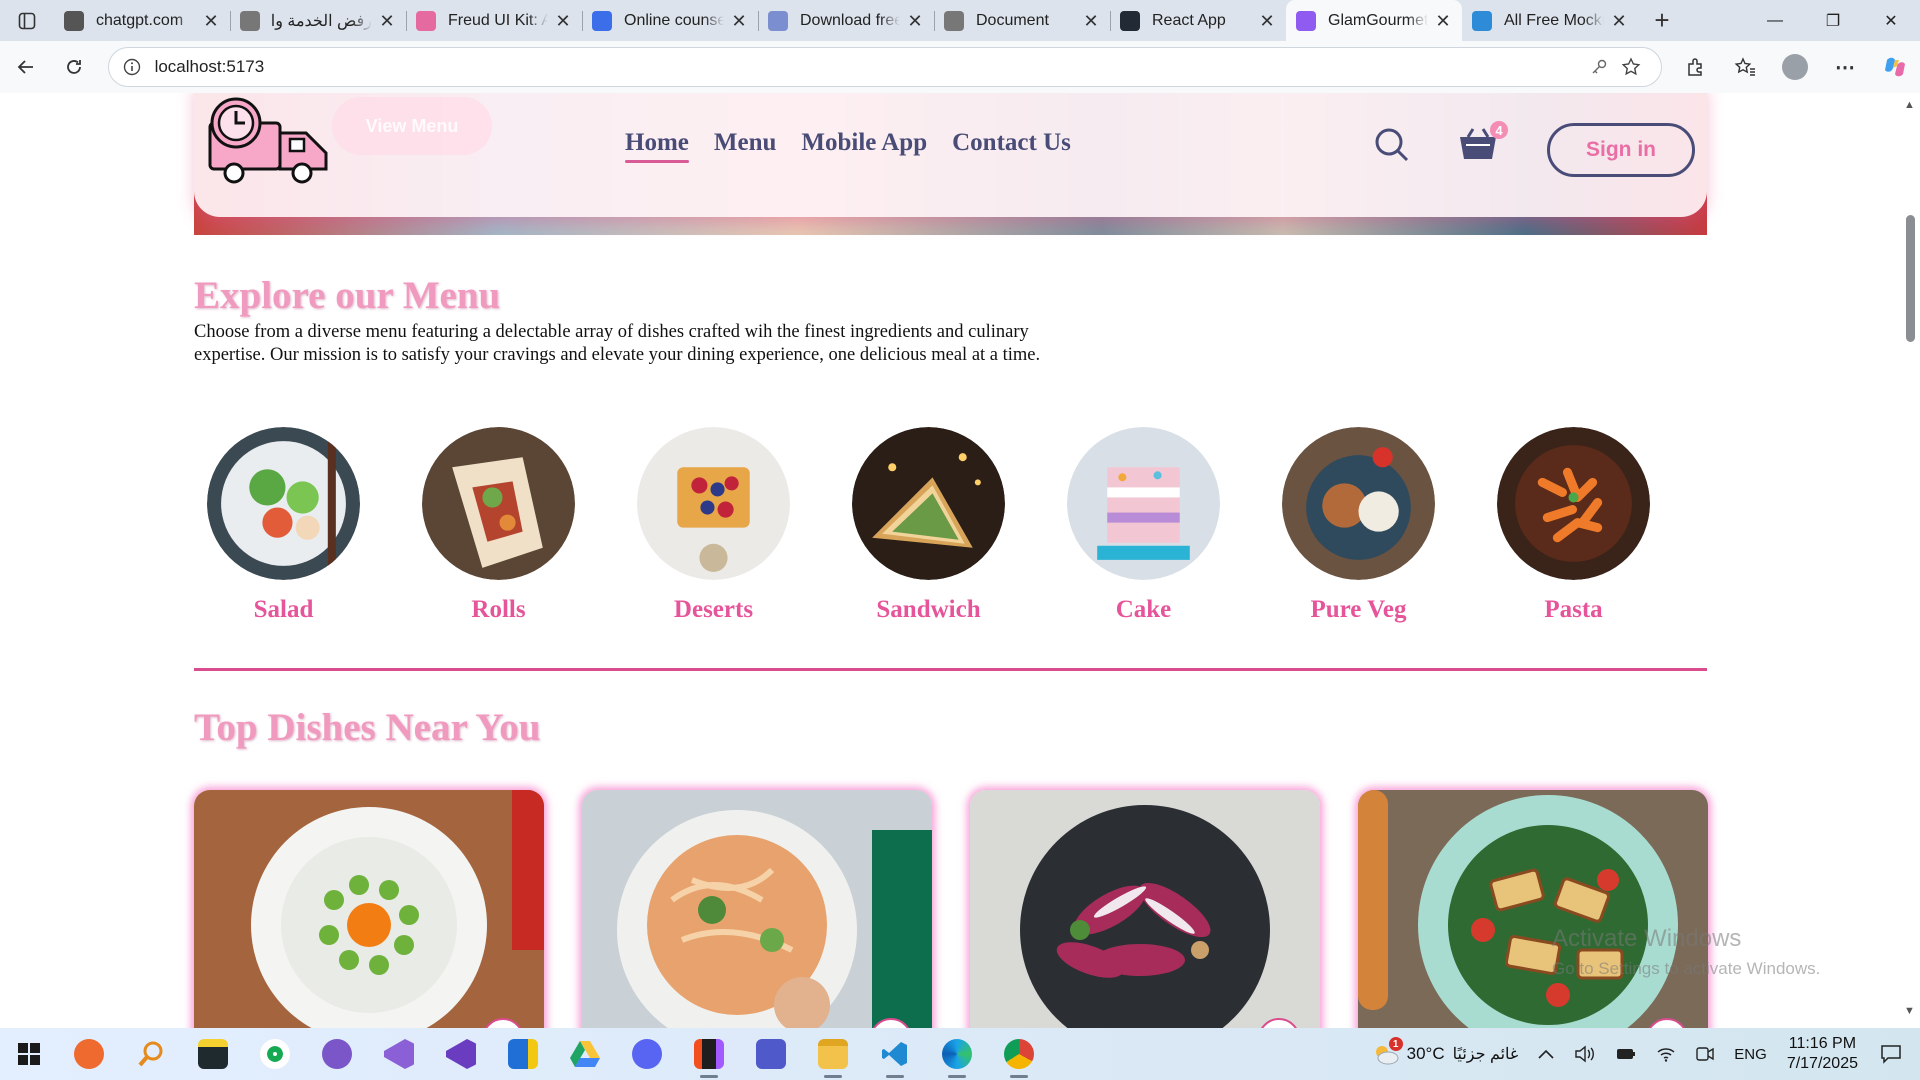 The width and height of the screenshot is (1920, 1080). What do you see at coordinates (284, 610) in the screenshot?
I see `menu-category-label: Salad` at bounding box center [284, 610].